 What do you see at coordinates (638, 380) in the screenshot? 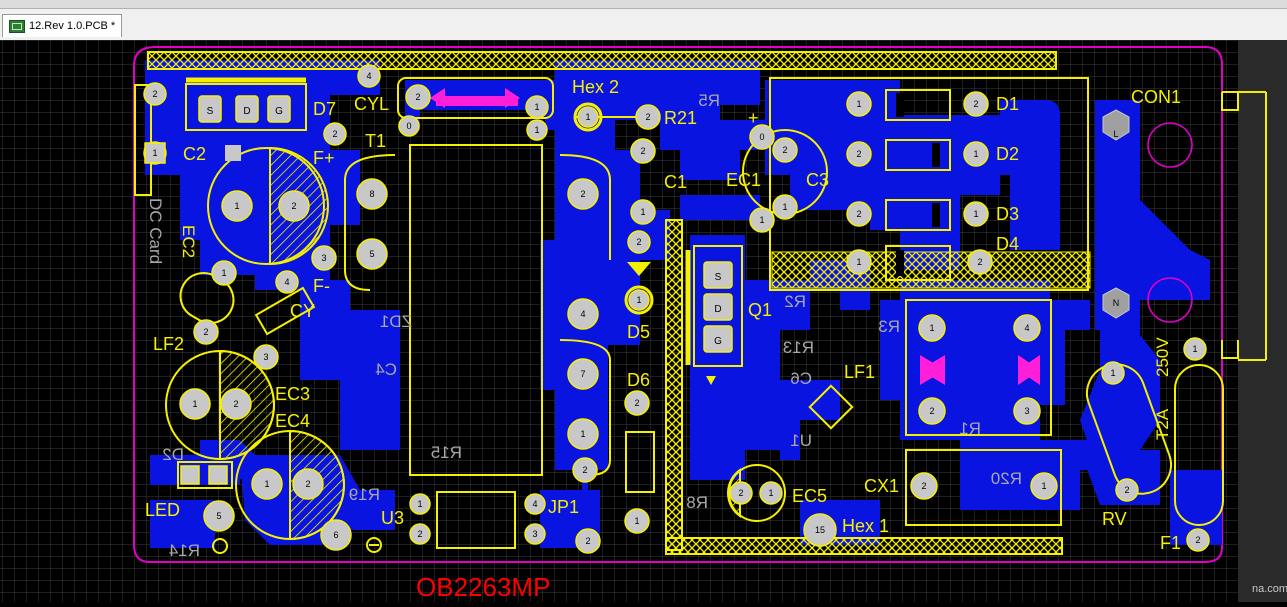
I see `label-d6: D6` at bounding box center [638, 380].